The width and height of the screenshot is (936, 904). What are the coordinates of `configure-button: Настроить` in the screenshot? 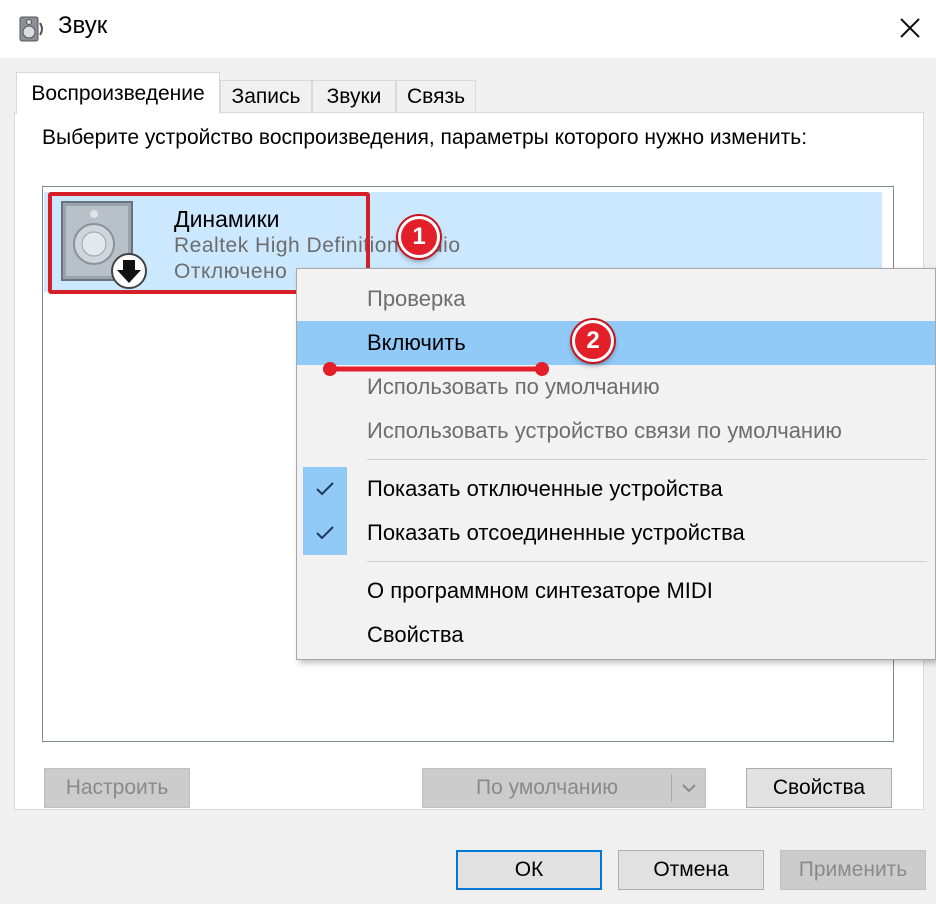 It's located at (117, 788).